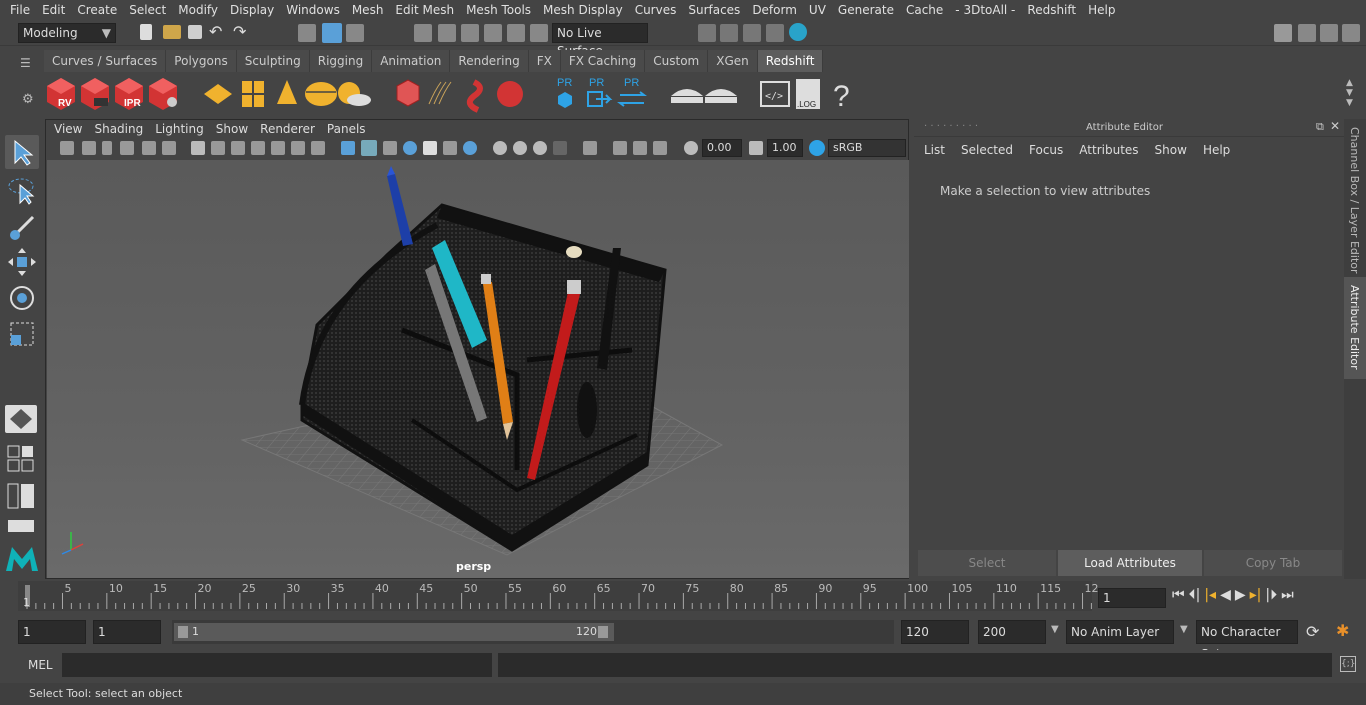 Image resolution: width=1366 pixels, height=705 pixels. Describe the element at coordinates (1132, 598) in the screenshot. I see `current-frame-field: 1` at that location.